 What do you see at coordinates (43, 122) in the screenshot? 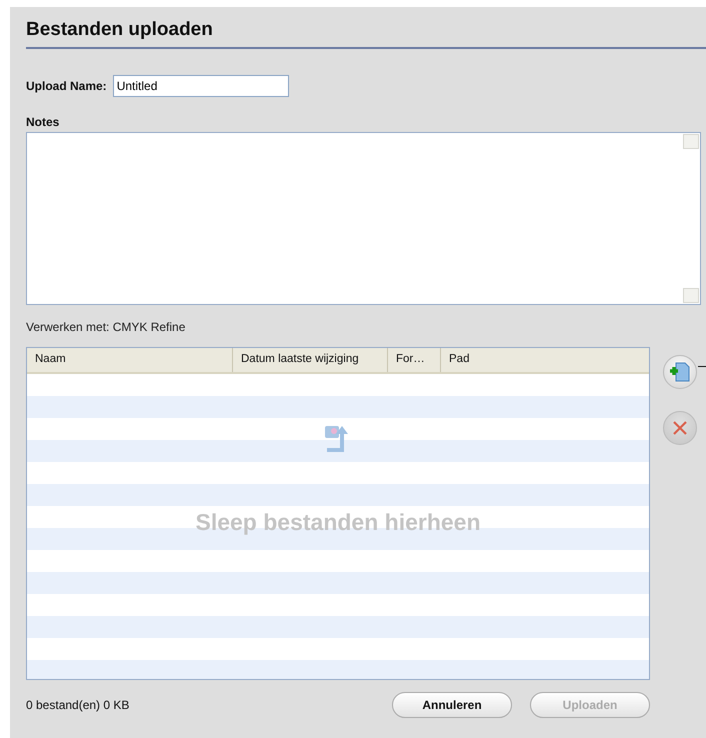
I see `field-label: Notes` at bounding box center [43, 122].